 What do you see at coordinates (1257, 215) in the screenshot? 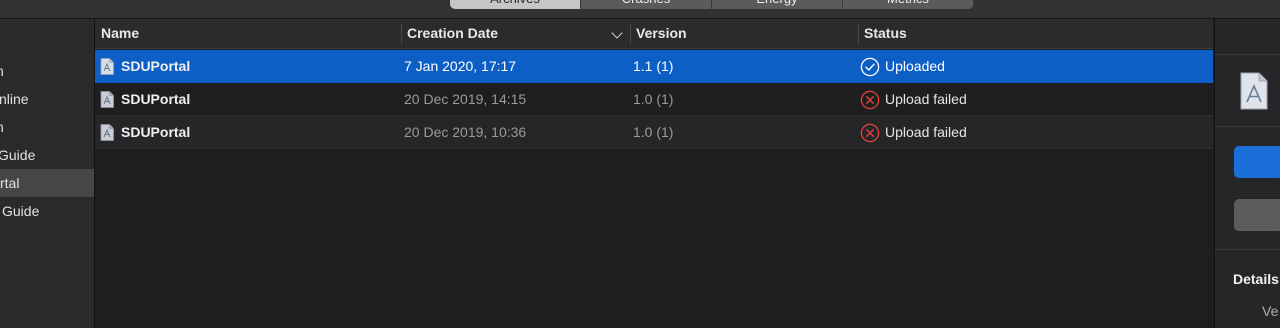
I see `validate-app-button` at bounding box center [1257, 215].